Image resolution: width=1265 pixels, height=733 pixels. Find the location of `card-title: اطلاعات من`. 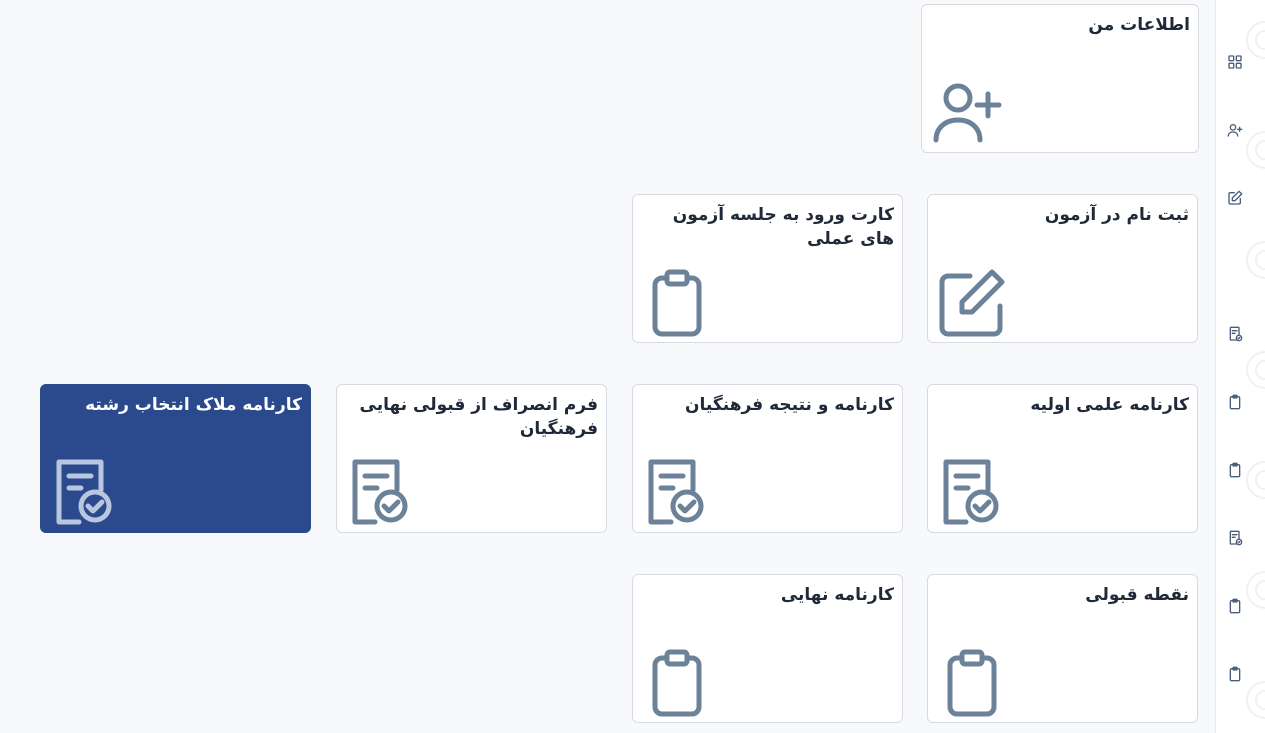

card-title: اطلاعات من is located at coordinates (1139, 25).